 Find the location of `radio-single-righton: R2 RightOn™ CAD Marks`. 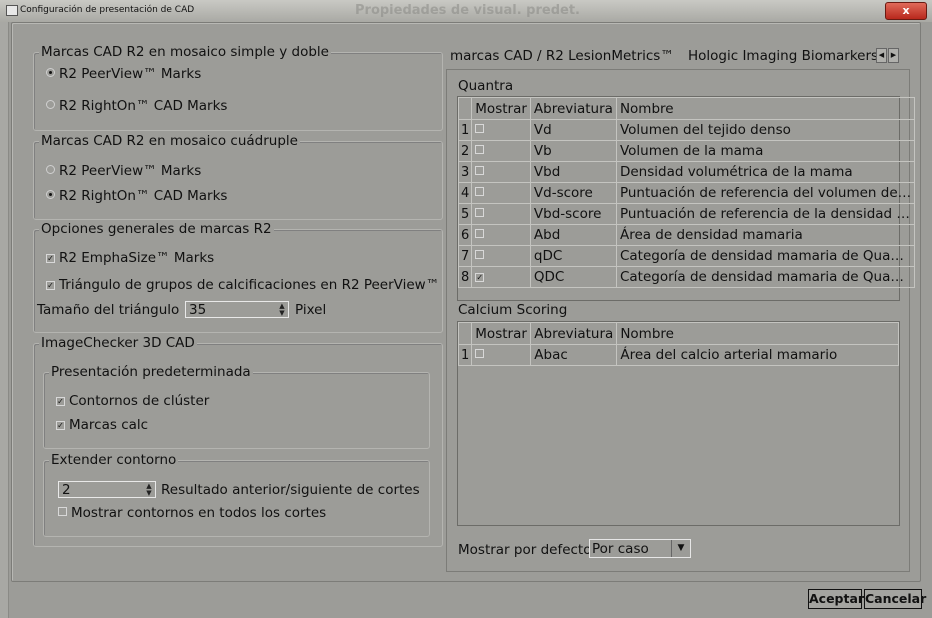

radio-single-righton: R2 RightOn™ CAD Marks is located at coordinates (136, 106).